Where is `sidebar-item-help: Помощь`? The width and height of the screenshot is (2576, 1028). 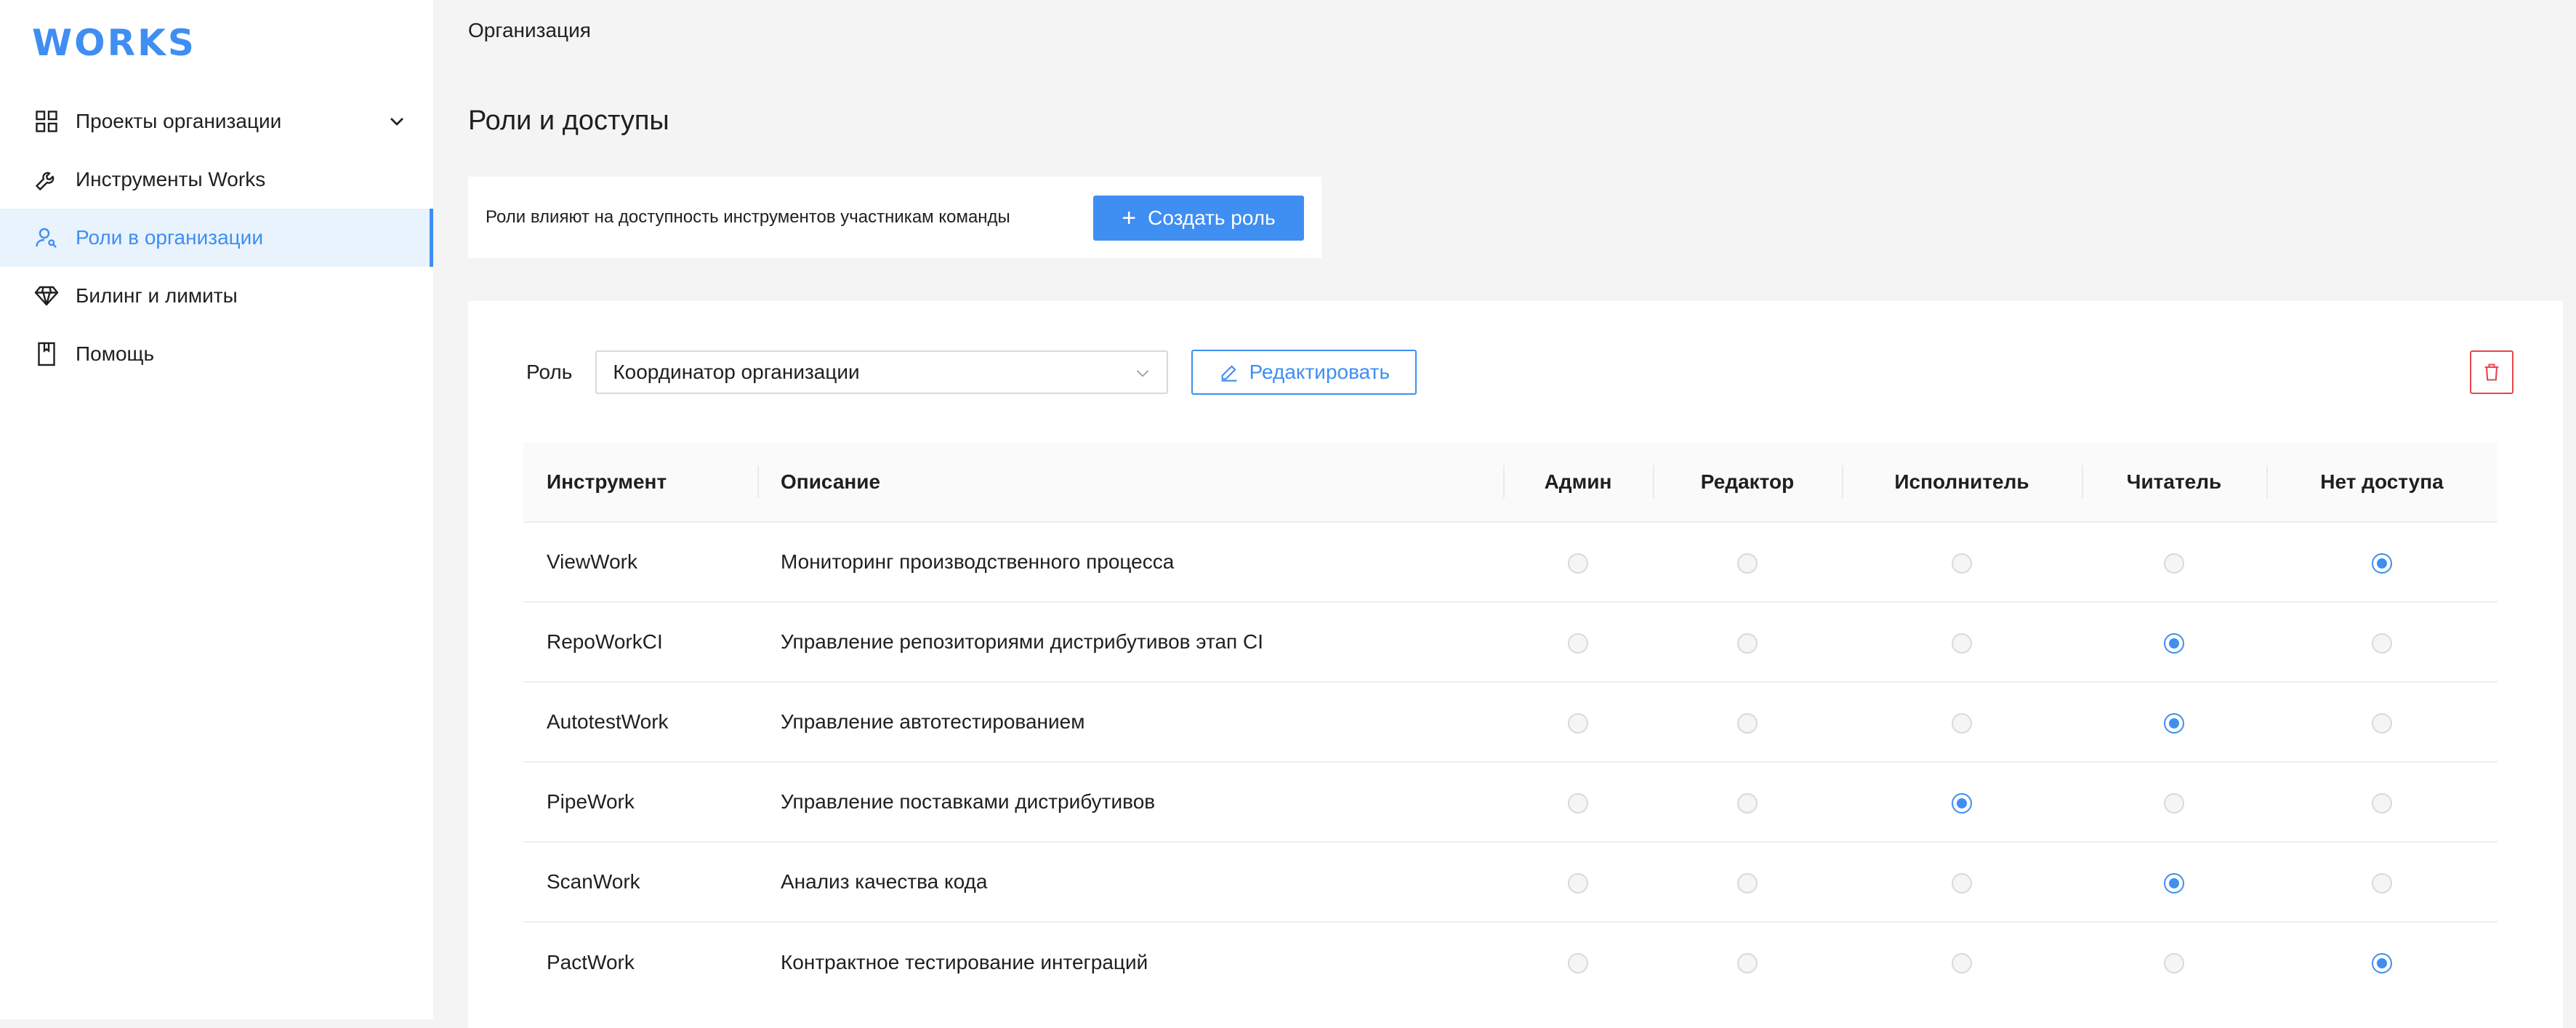 sidebar-item-help: Помощь is located at coordinates (216, 354).